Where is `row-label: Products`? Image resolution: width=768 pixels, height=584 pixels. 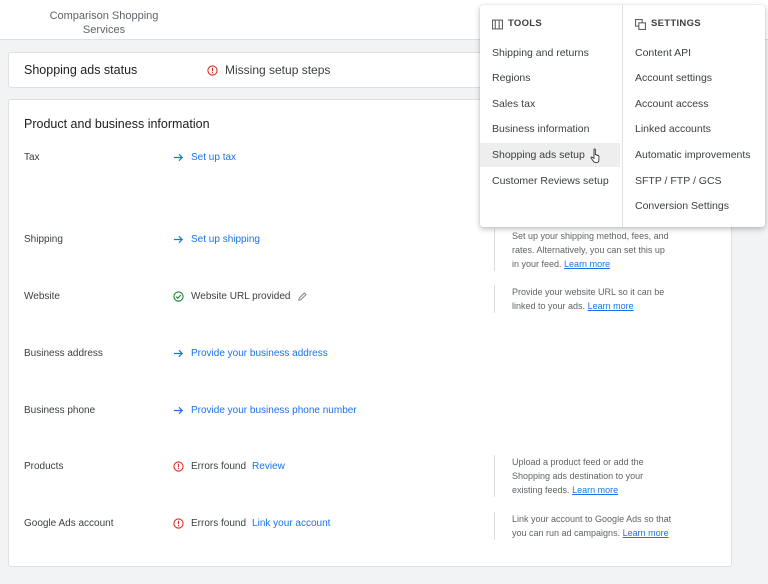 row-label: Products is located at coordinates (44, 466).